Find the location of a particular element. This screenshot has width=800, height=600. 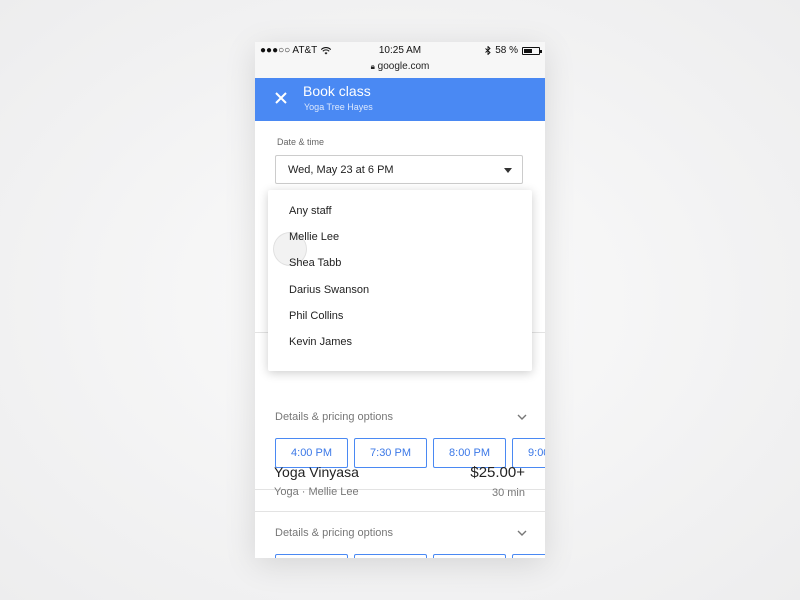

class2-details-label: Details & pricing options is located at coordinates (334, 533).